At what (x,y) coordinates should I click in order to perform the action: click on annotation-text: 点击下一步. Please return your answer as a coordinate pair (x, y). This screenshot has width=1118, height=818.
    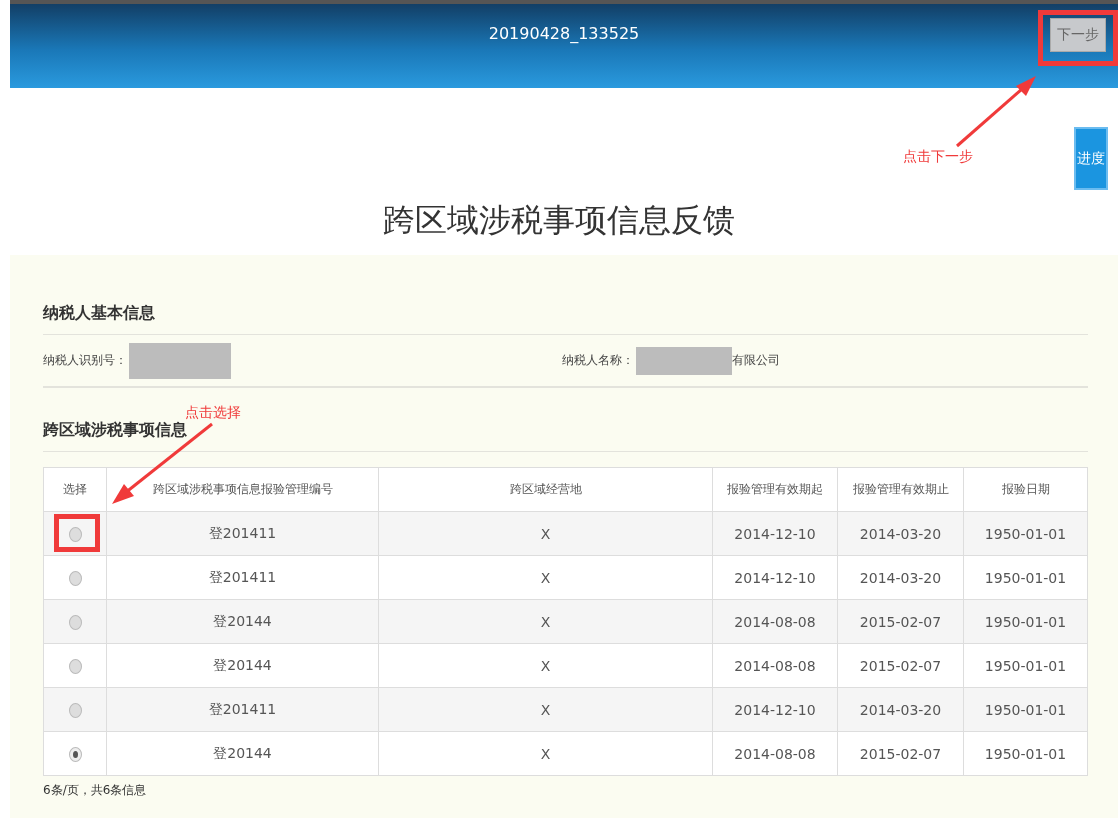
    Looking at the image, I should click on (938, 157).